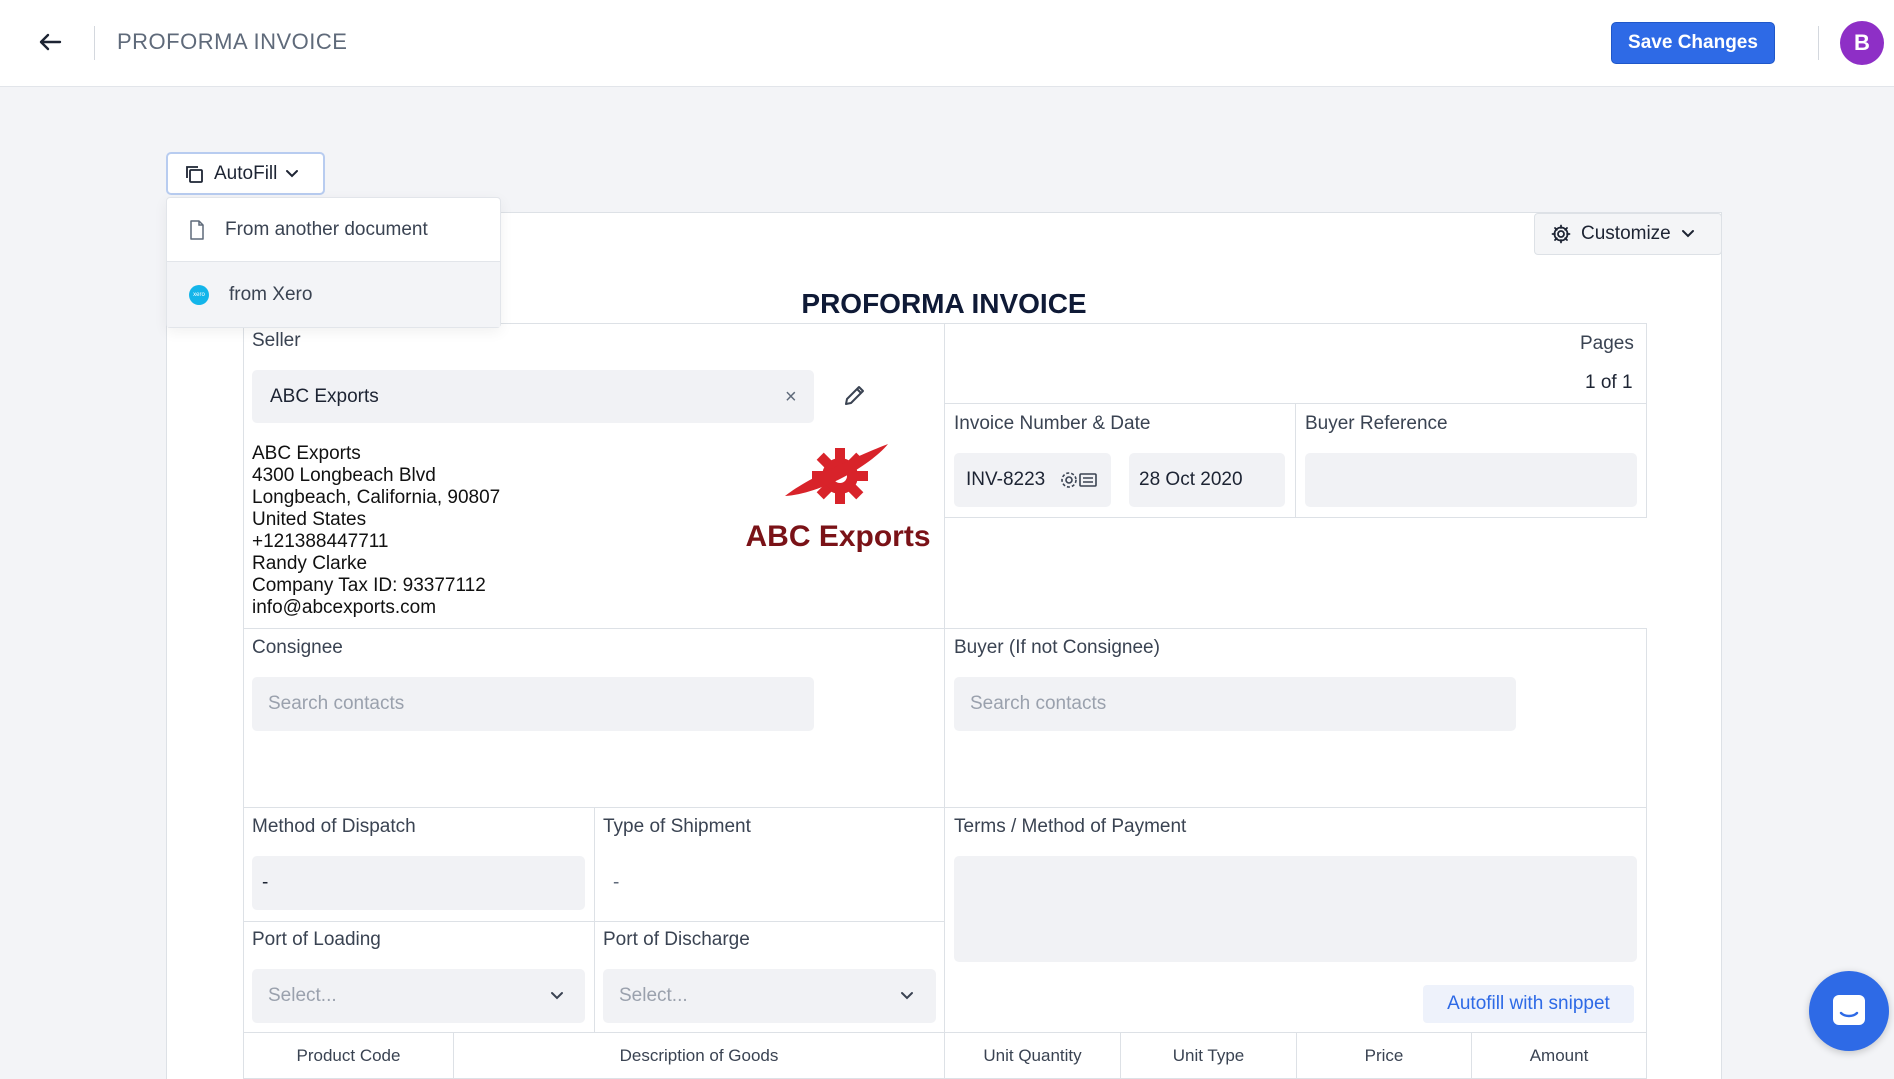  Describe the element at coordinates (271, 294) in the screenshot. I see `autofill-from-xero-label: from Xero` at that location.